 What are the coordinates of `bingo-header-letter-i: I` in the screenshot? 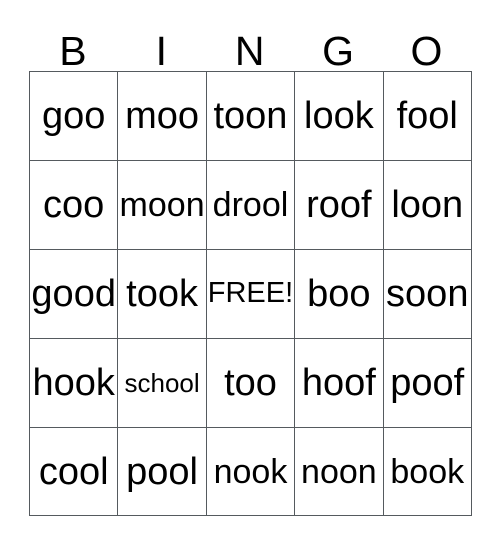 It's located at (161, 46).